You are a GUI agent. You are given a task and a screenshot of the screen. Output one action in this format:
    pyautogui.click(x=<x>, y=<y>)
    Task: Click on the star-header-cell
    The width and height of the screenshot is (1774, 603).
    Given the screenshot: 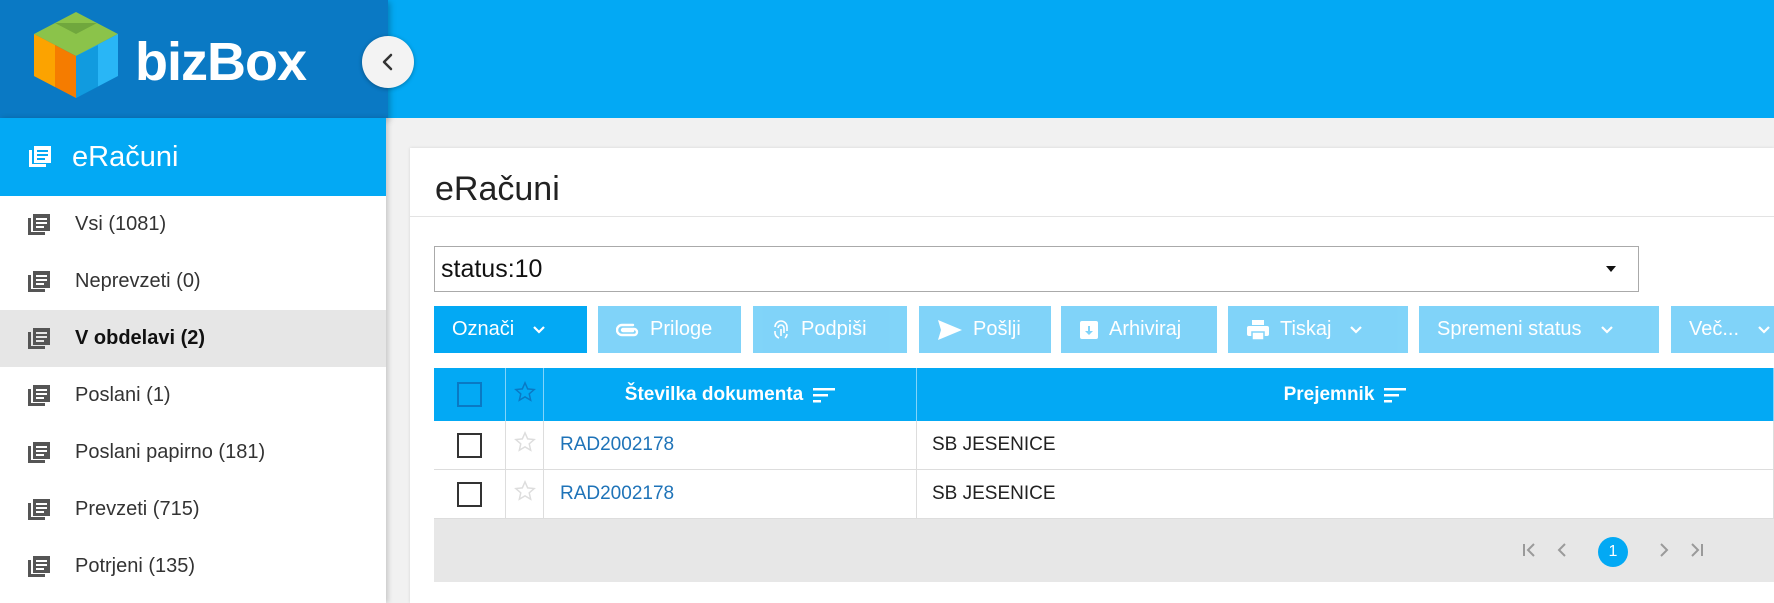 What is the action you would take?
    pyautogui.click(x=525, y=394)
    